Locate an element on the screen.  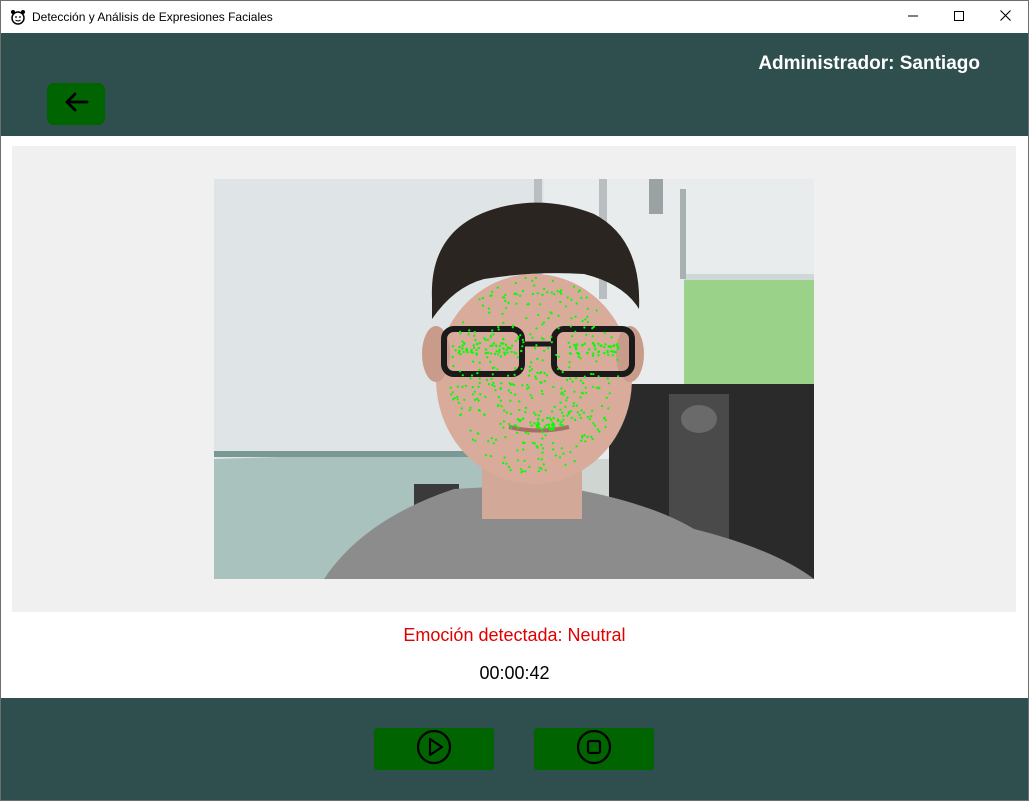
close-button is located at coordinates (1005, 17).